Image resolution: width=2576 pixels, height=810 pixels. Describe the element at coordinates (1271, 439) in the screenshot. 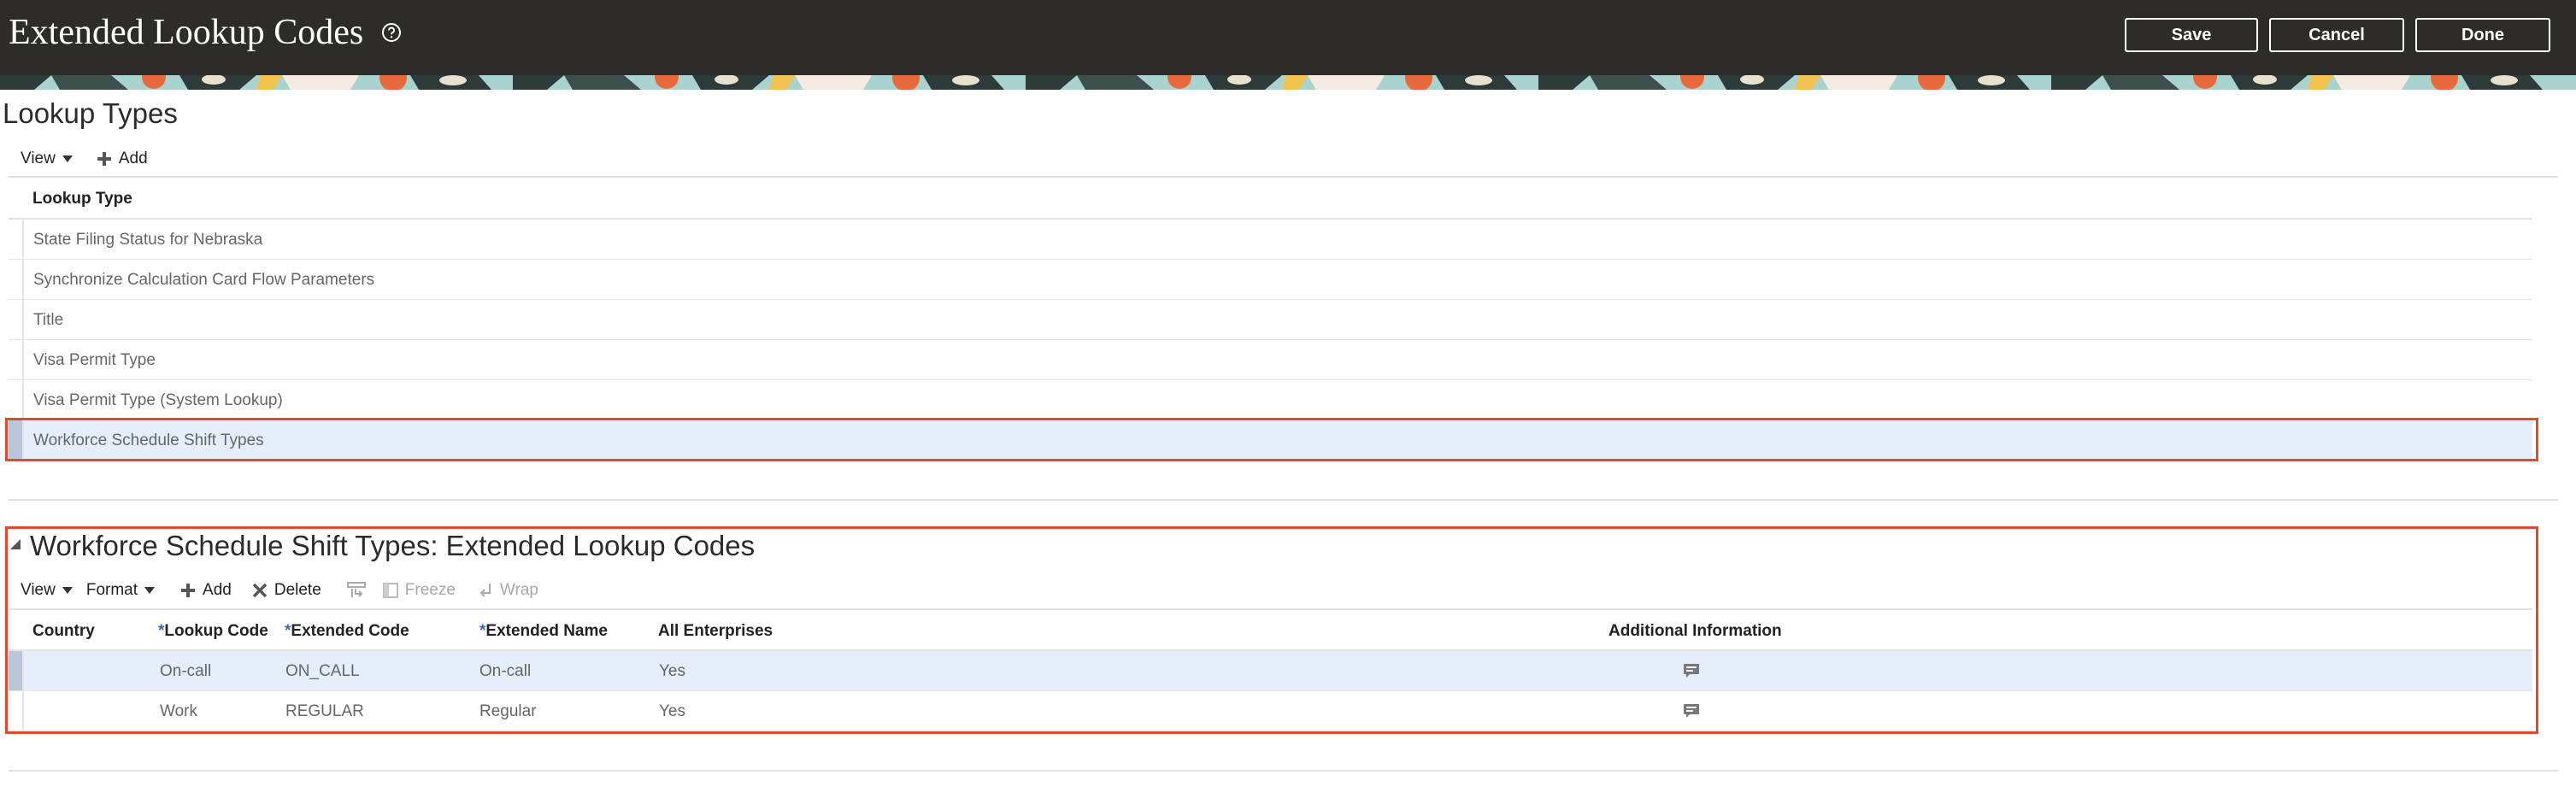

I see `selected-row-highlight` at that location.